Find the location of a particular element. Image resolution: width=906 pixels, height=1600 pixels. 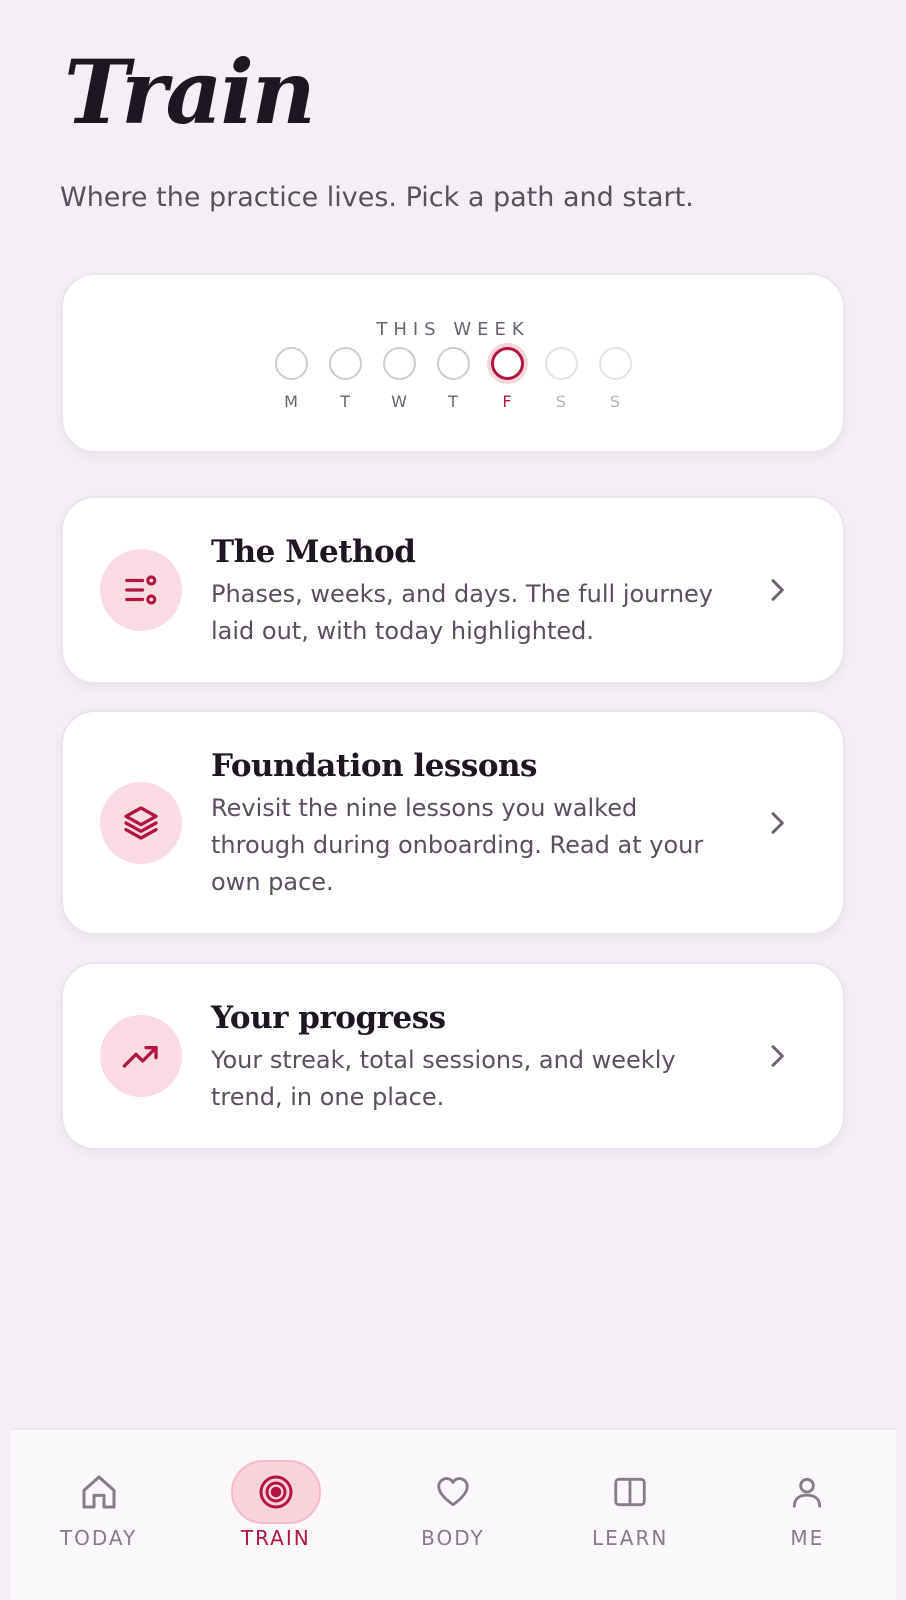

card-title: The Method is located at coordinates (313, 552).